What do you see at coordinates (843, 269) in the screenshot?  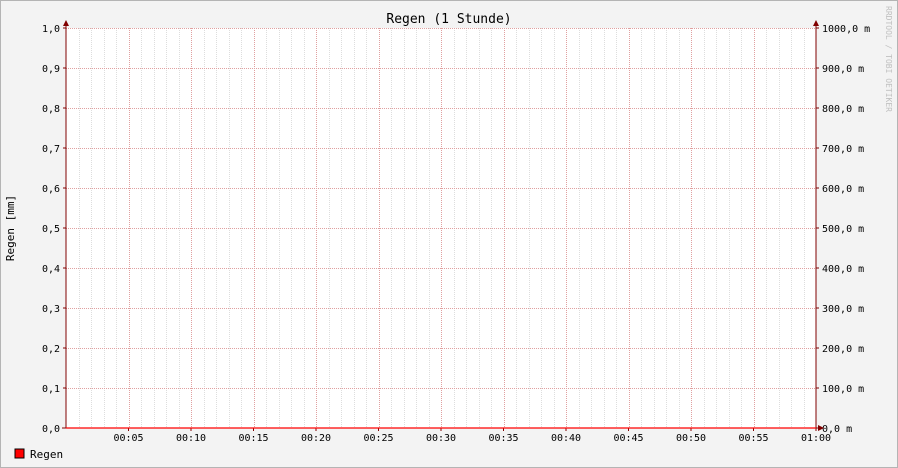 I see `y2-tick-label: 400,0 m` at bounding box center [843, 269].